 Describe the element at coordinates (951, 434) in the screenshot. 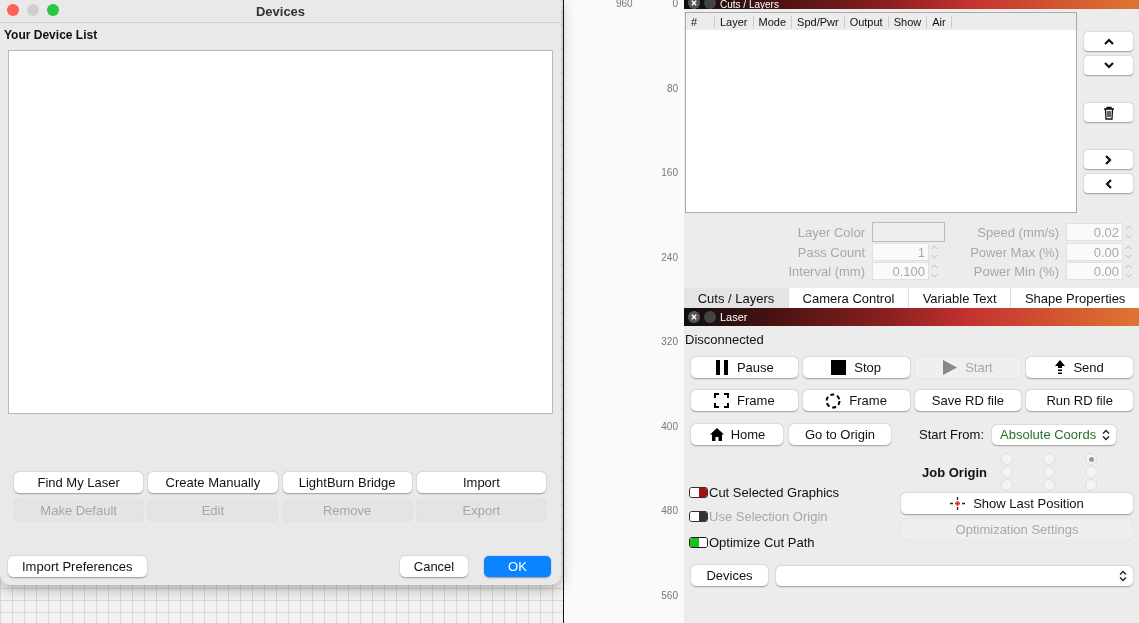

I see `start-from-label: Start From:` at that location.